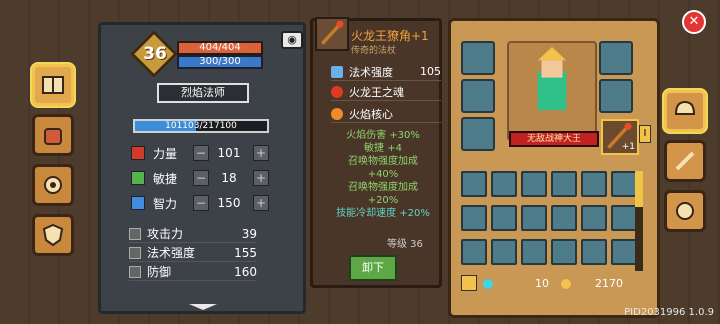 The width and height of the screenshot is (720, 324). What do you see at coordinates (261, 203) in the screenshot?
I see `intelligence-plus-button: +` at bounding box center [261, 203].